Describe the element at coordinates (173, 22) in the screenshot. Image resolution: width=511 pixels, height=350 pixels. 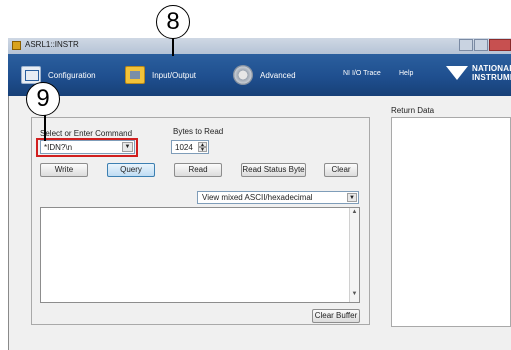
I see `callout-8: 8` at that location.